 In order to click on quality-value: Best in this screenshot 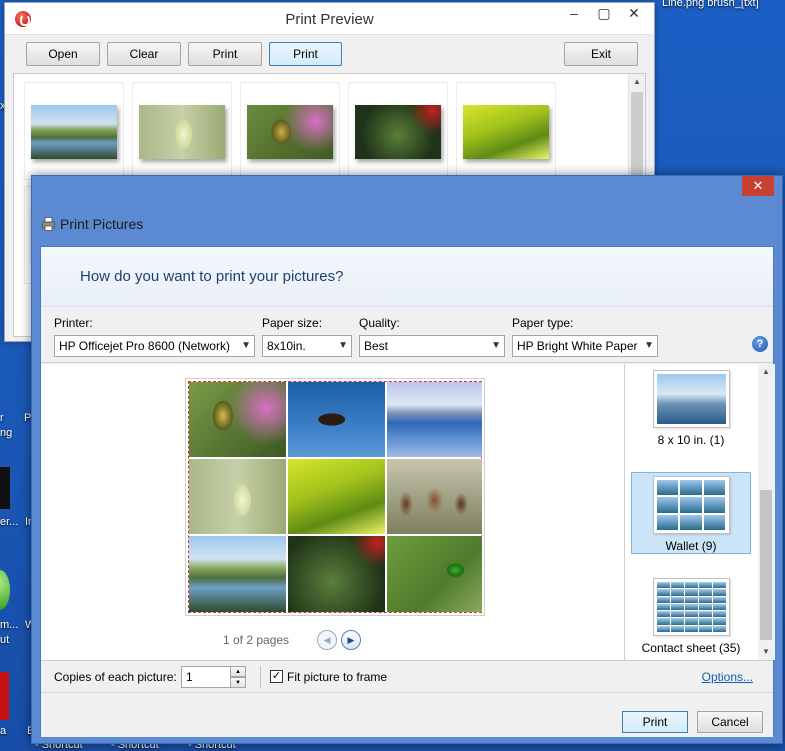, I will do `click(376, 346)`.